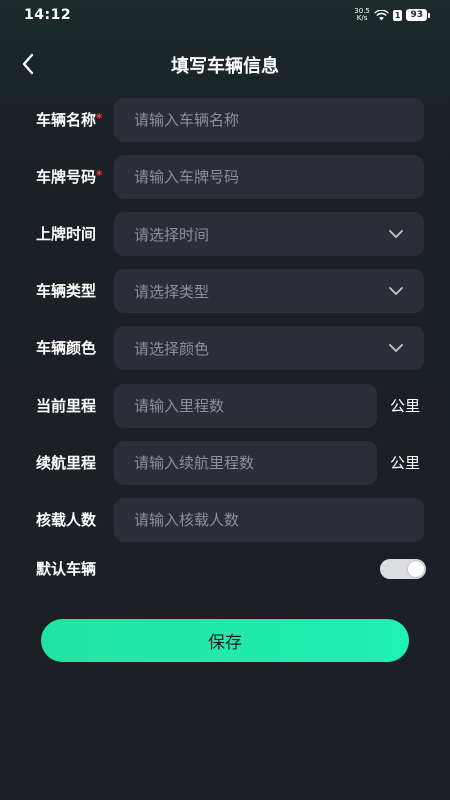 The image size is (450, 800). What do you see at coordinates (66, 569) in the screenshot?
I see `default-vehicle-label: 默认车辆` at bounding box center [66, 569].